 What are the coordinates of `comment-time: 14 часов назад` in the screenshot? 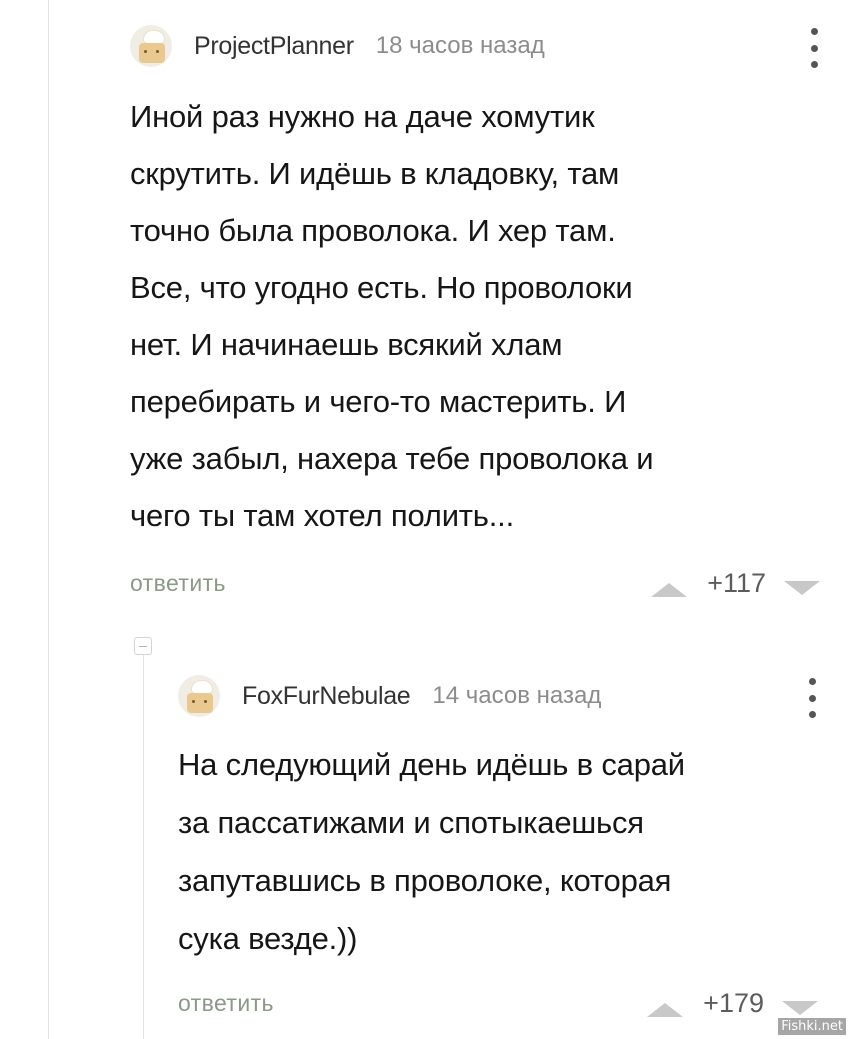 It's located at (517, 695).